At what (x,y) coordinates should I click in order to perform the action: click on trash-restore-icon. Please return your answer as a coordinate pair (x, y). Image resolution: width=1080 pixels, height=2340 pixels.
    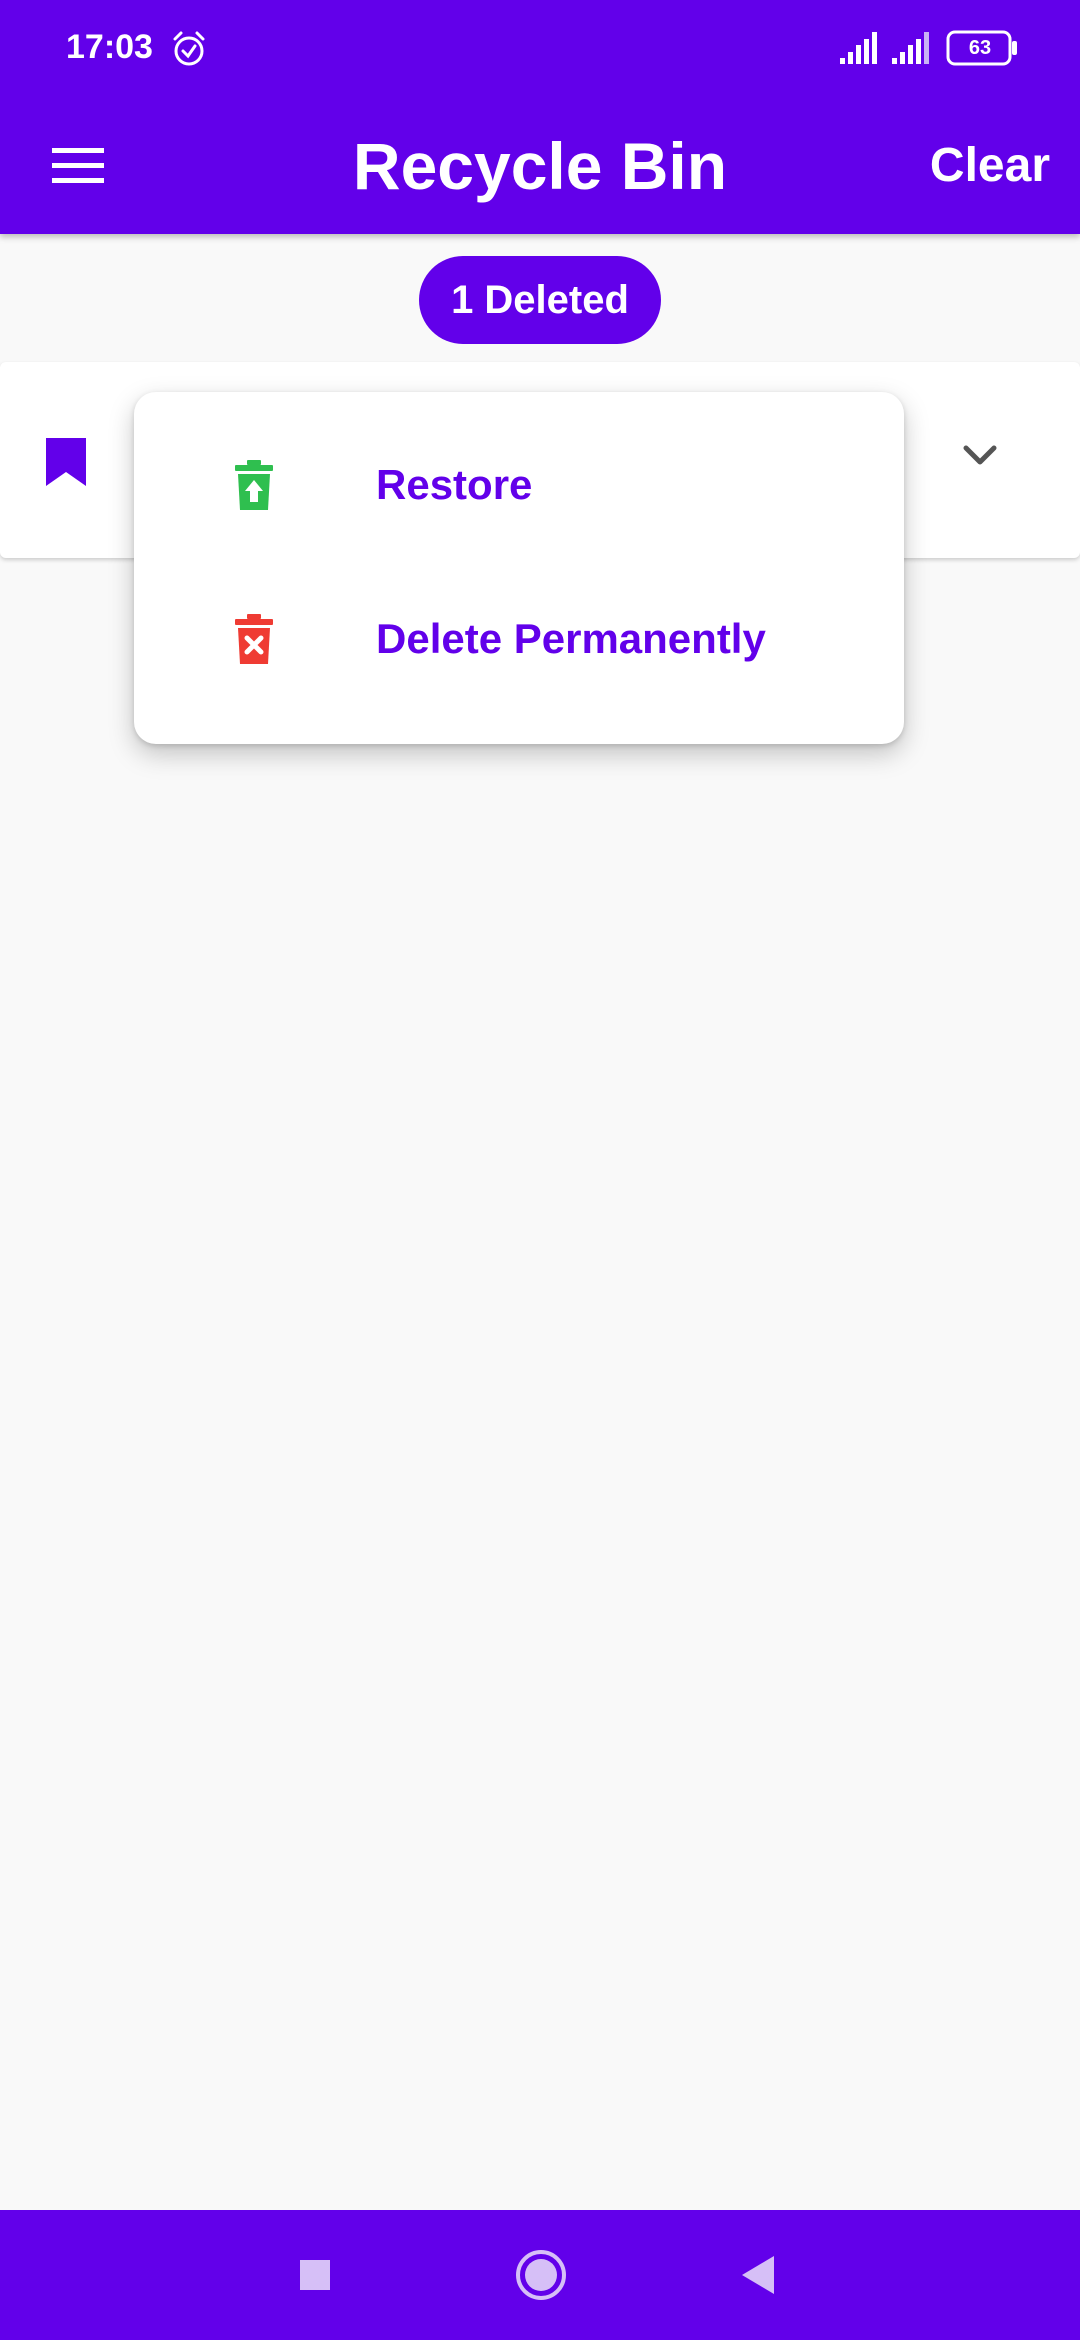
    Looking at the image, I should click on (254, 485).